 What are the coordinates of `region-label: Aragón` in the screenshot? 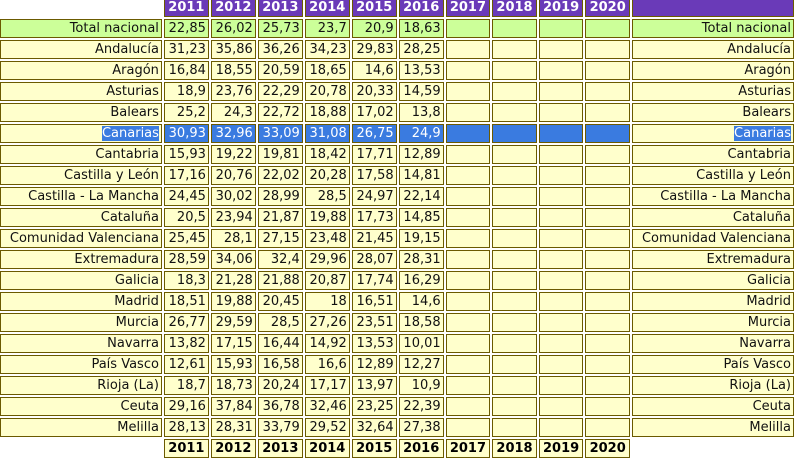 It's located at (767, 70).